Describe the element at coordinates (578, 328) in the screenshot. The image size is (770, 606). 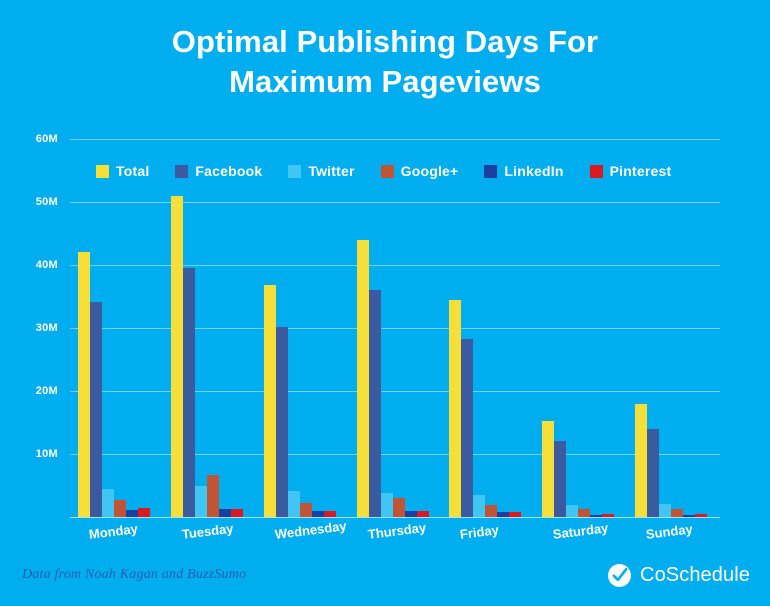
I see `bar-group-saturday` at that location.